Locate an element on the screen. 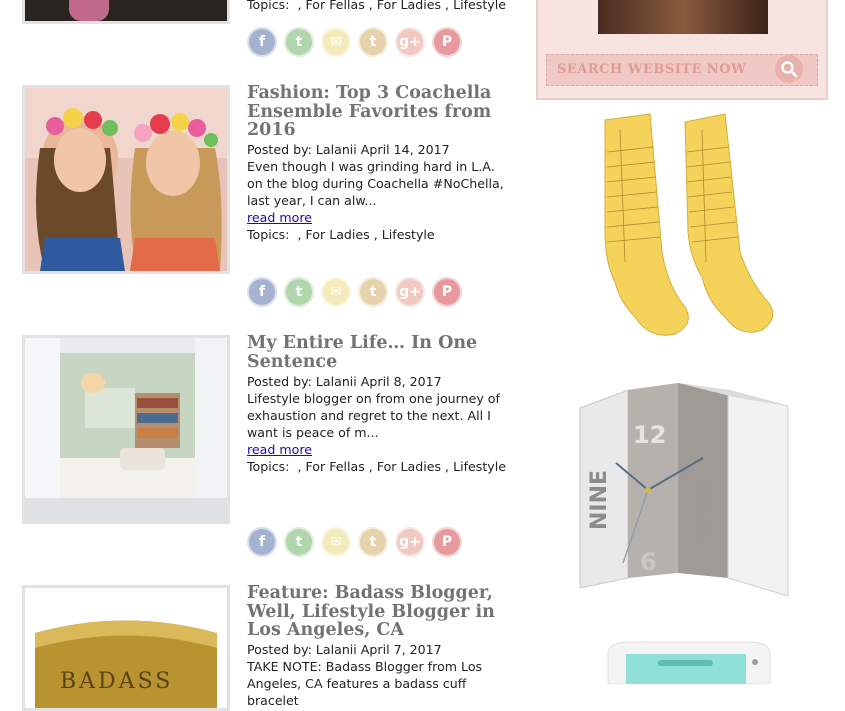 The image size is (845, 711). post-thumbnail: BADASS is located at coordinates (126, 648).